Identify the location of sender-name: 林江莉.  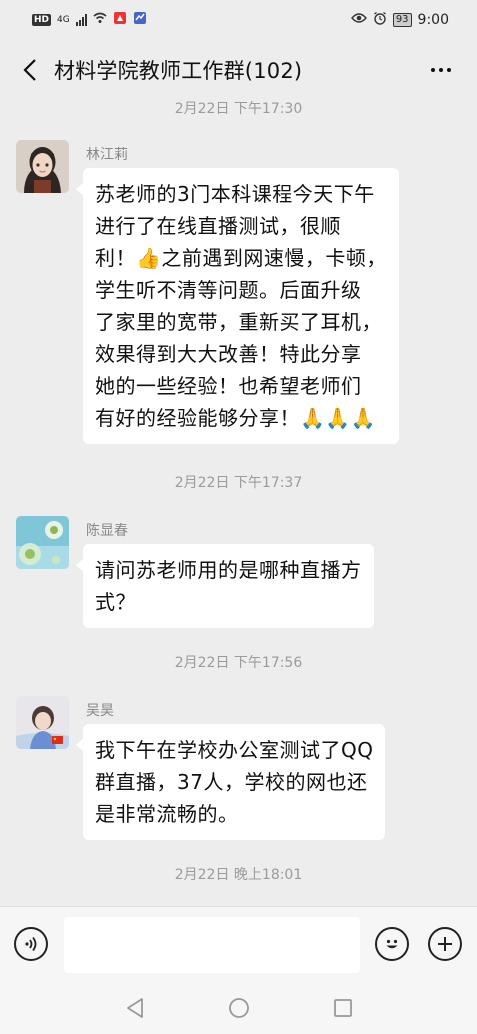
(107, 155).